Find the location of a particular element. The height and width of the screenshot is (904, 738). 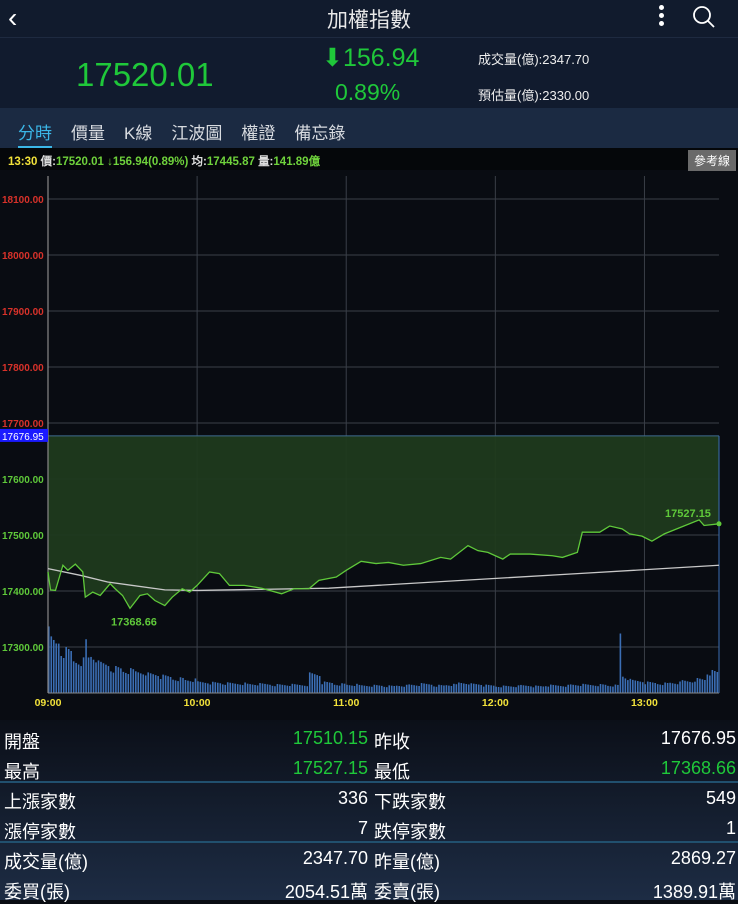

arrow-down-icon: ⬇ is located at coordinates (332, 58).